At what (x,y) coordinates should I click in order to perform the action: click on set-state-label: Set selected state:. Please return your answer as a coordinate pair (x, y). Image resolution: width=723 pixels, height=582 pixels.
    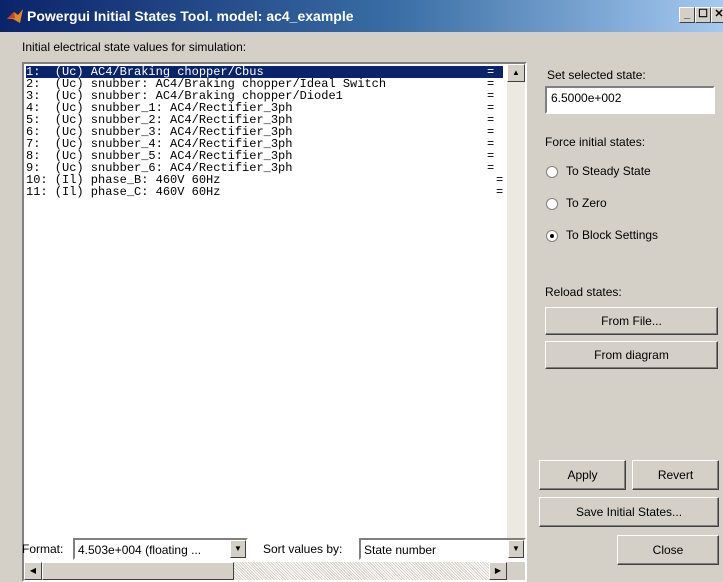
    Looking at the image, I should click on (596, 75).